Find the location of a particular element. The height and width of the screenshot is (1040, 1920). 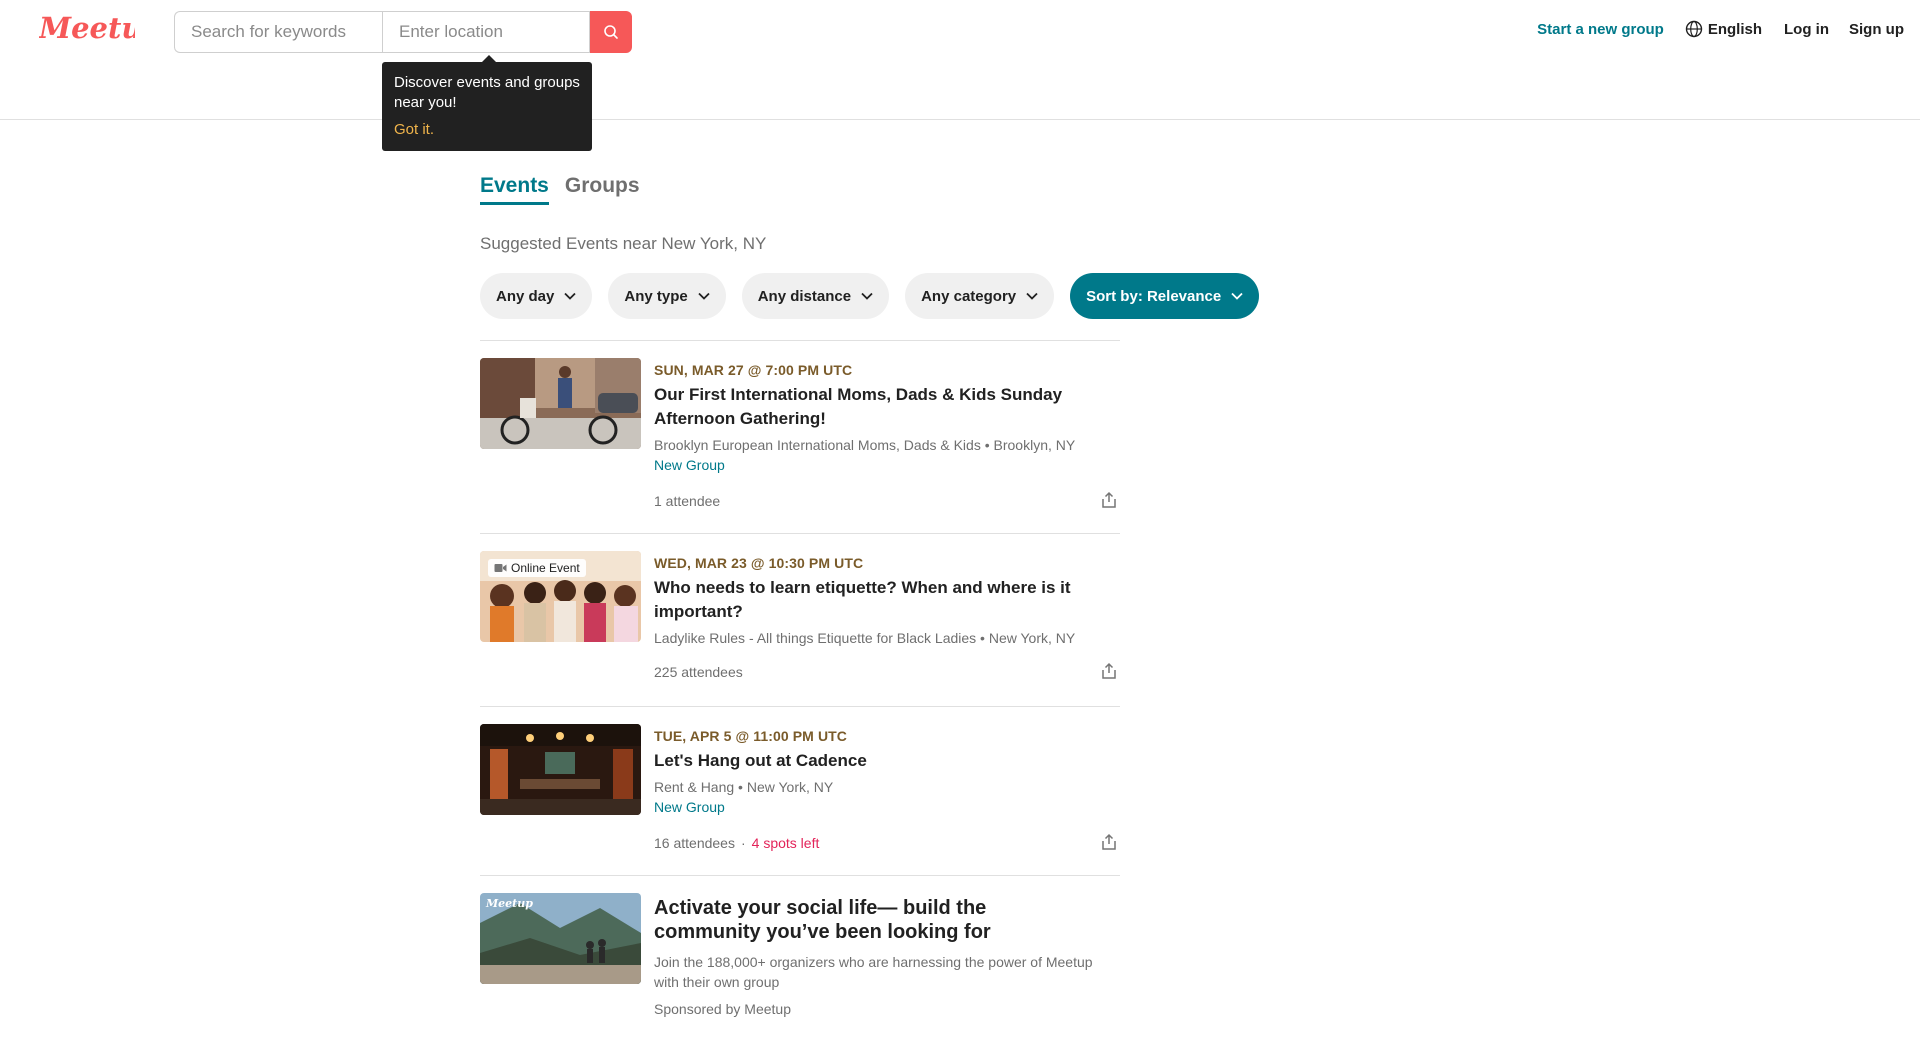

attendee-count: 16 attendees is located at coordinates (694, 843).